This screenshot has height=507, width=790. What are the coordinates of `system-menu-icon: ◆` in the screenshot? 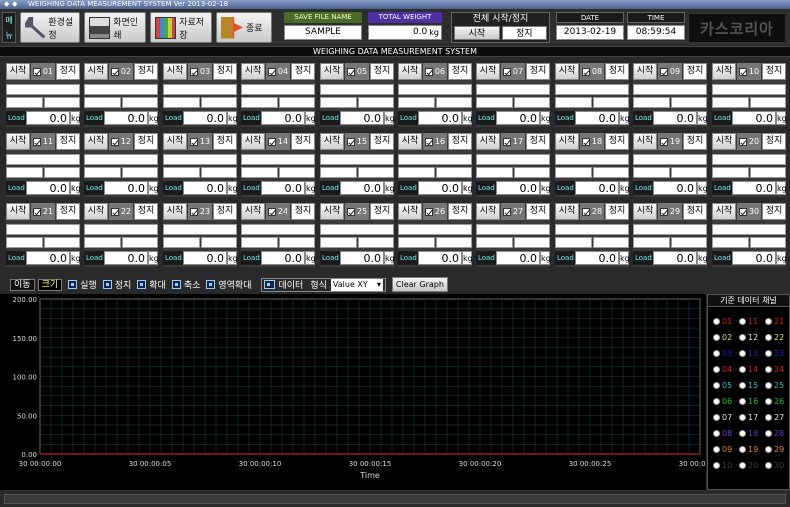 It's located at (6, 4).